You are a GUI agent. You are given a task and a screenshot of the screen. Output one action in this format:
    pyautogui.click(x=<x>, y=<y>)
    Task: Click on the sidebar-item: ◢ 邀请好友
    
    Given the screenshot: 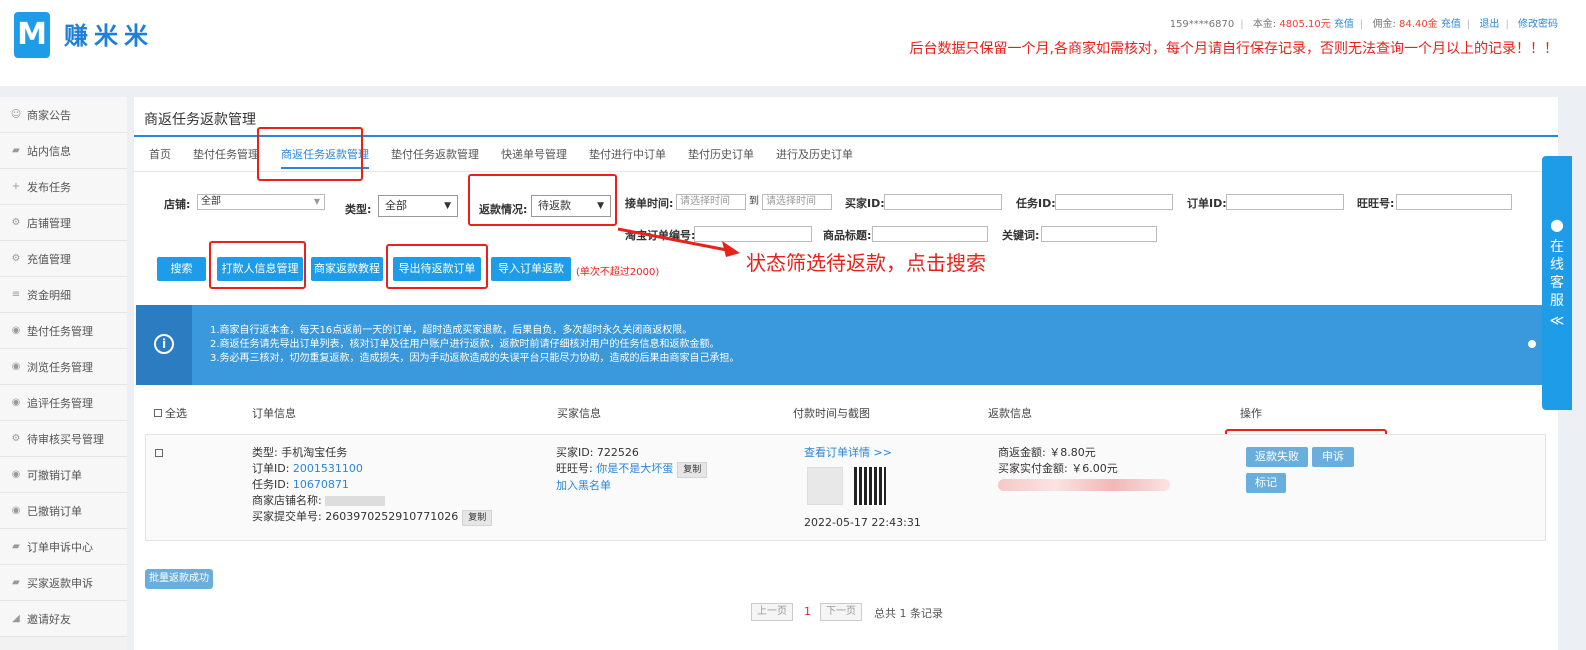 What is the action you would take?
    pyautogui.click(x=63, y=619)
    